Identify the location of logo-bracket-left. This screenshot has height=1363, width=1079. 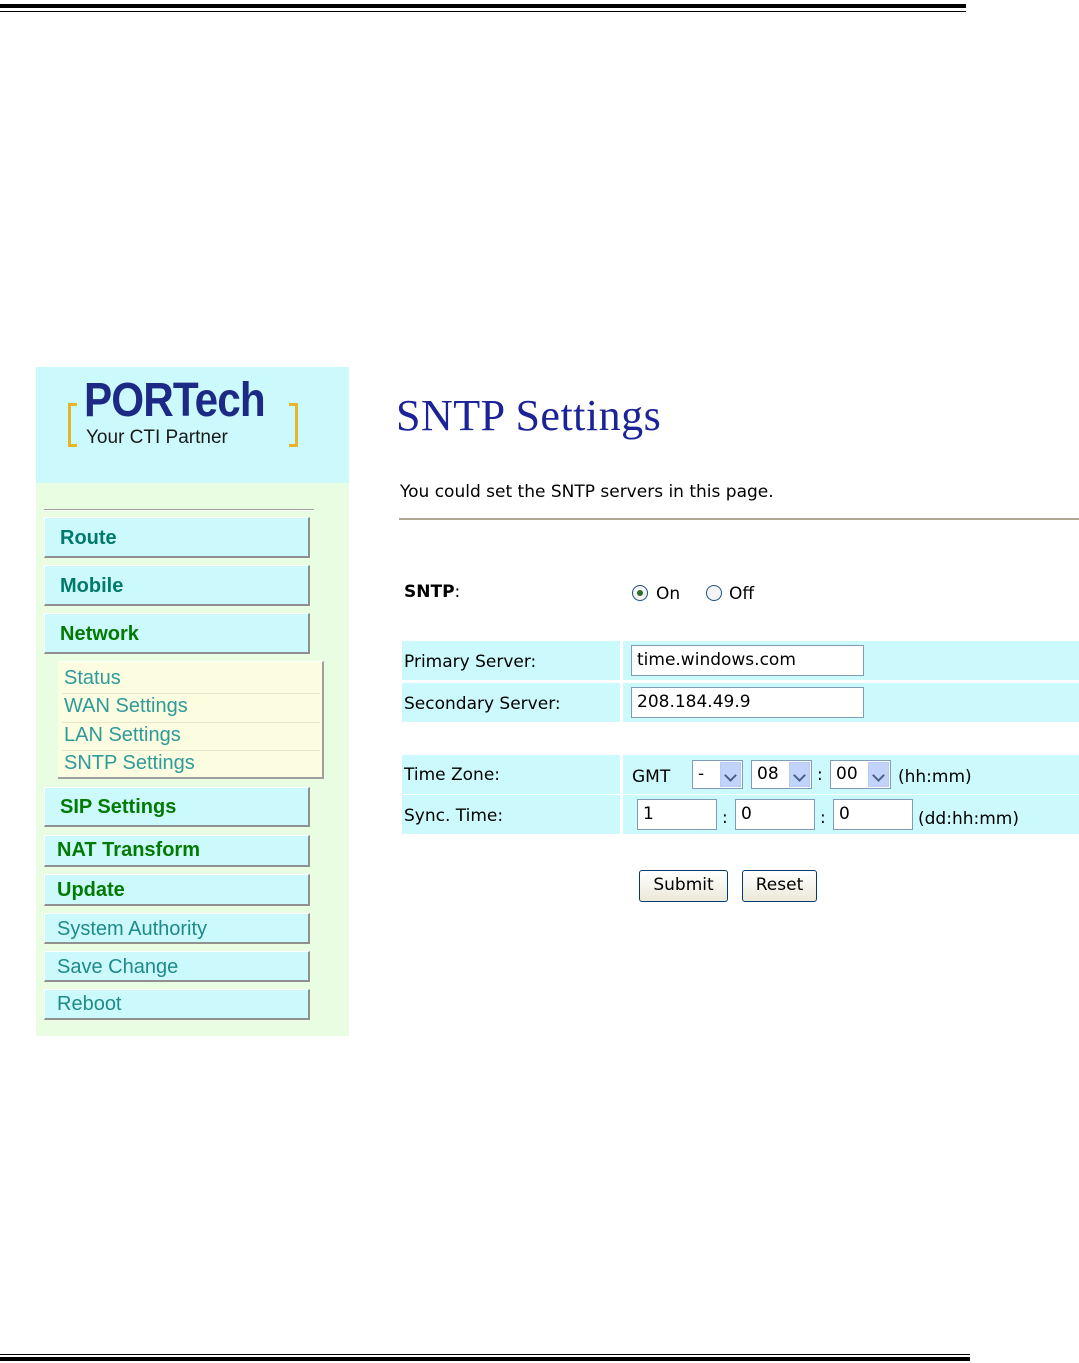
(72, 425).